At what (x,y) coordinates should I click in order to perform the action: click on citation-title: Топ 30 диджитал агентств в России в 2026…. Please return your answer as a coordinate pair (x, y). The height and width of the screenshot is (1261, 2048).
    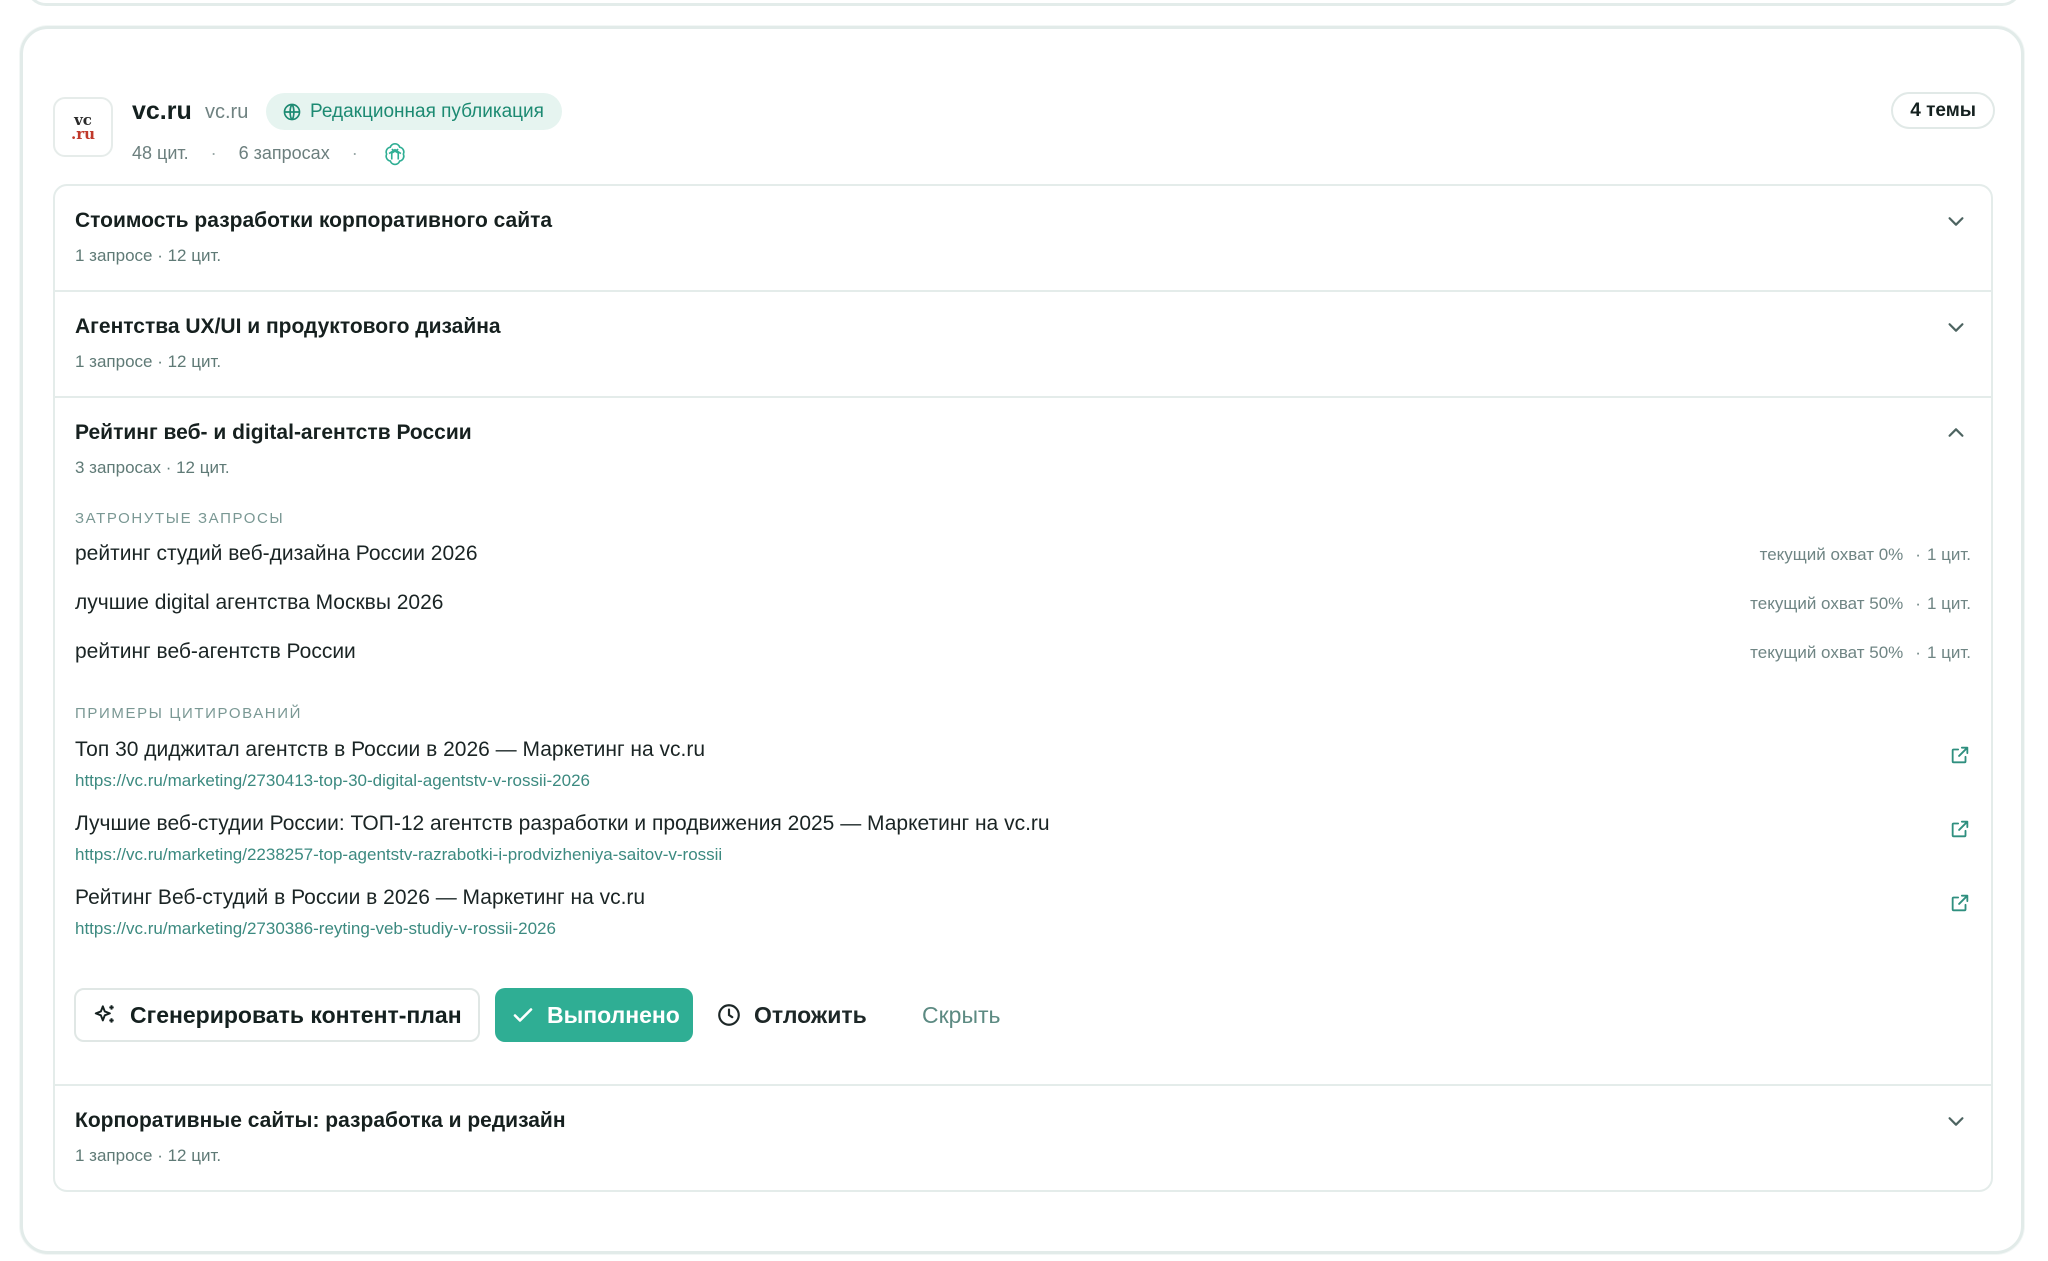
    Looking at the image, I should click on (390, 749).